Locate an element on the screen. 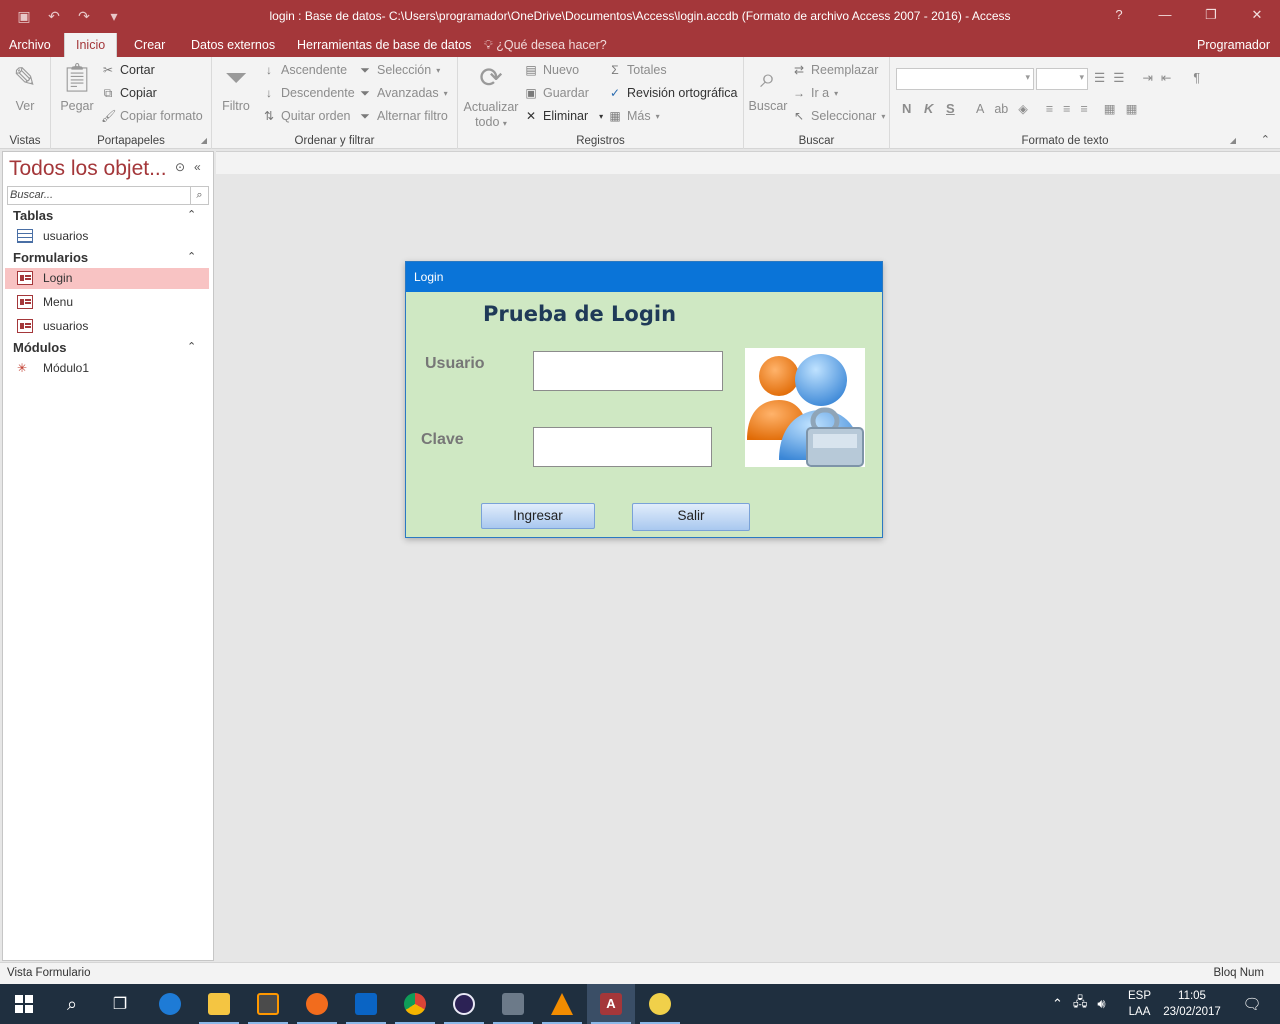  clock-date: 23/02/2017 is located at coordinates (1192, 1012).